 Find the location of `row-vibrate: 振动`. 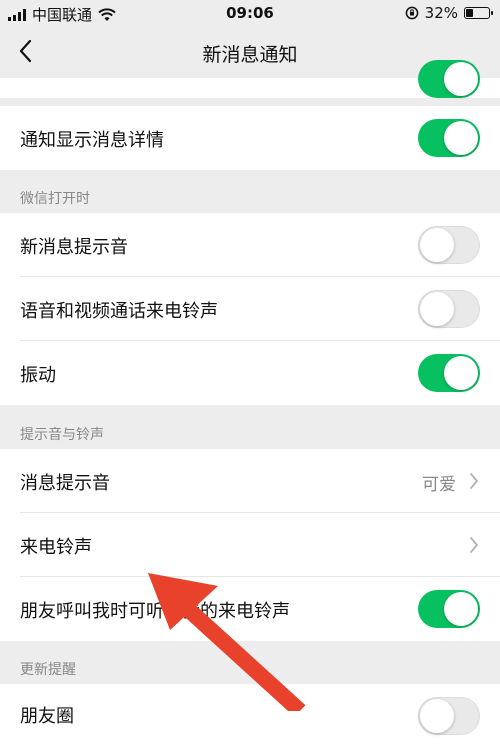

row-vibrate: 振动 is located at coordinates (250, 373).